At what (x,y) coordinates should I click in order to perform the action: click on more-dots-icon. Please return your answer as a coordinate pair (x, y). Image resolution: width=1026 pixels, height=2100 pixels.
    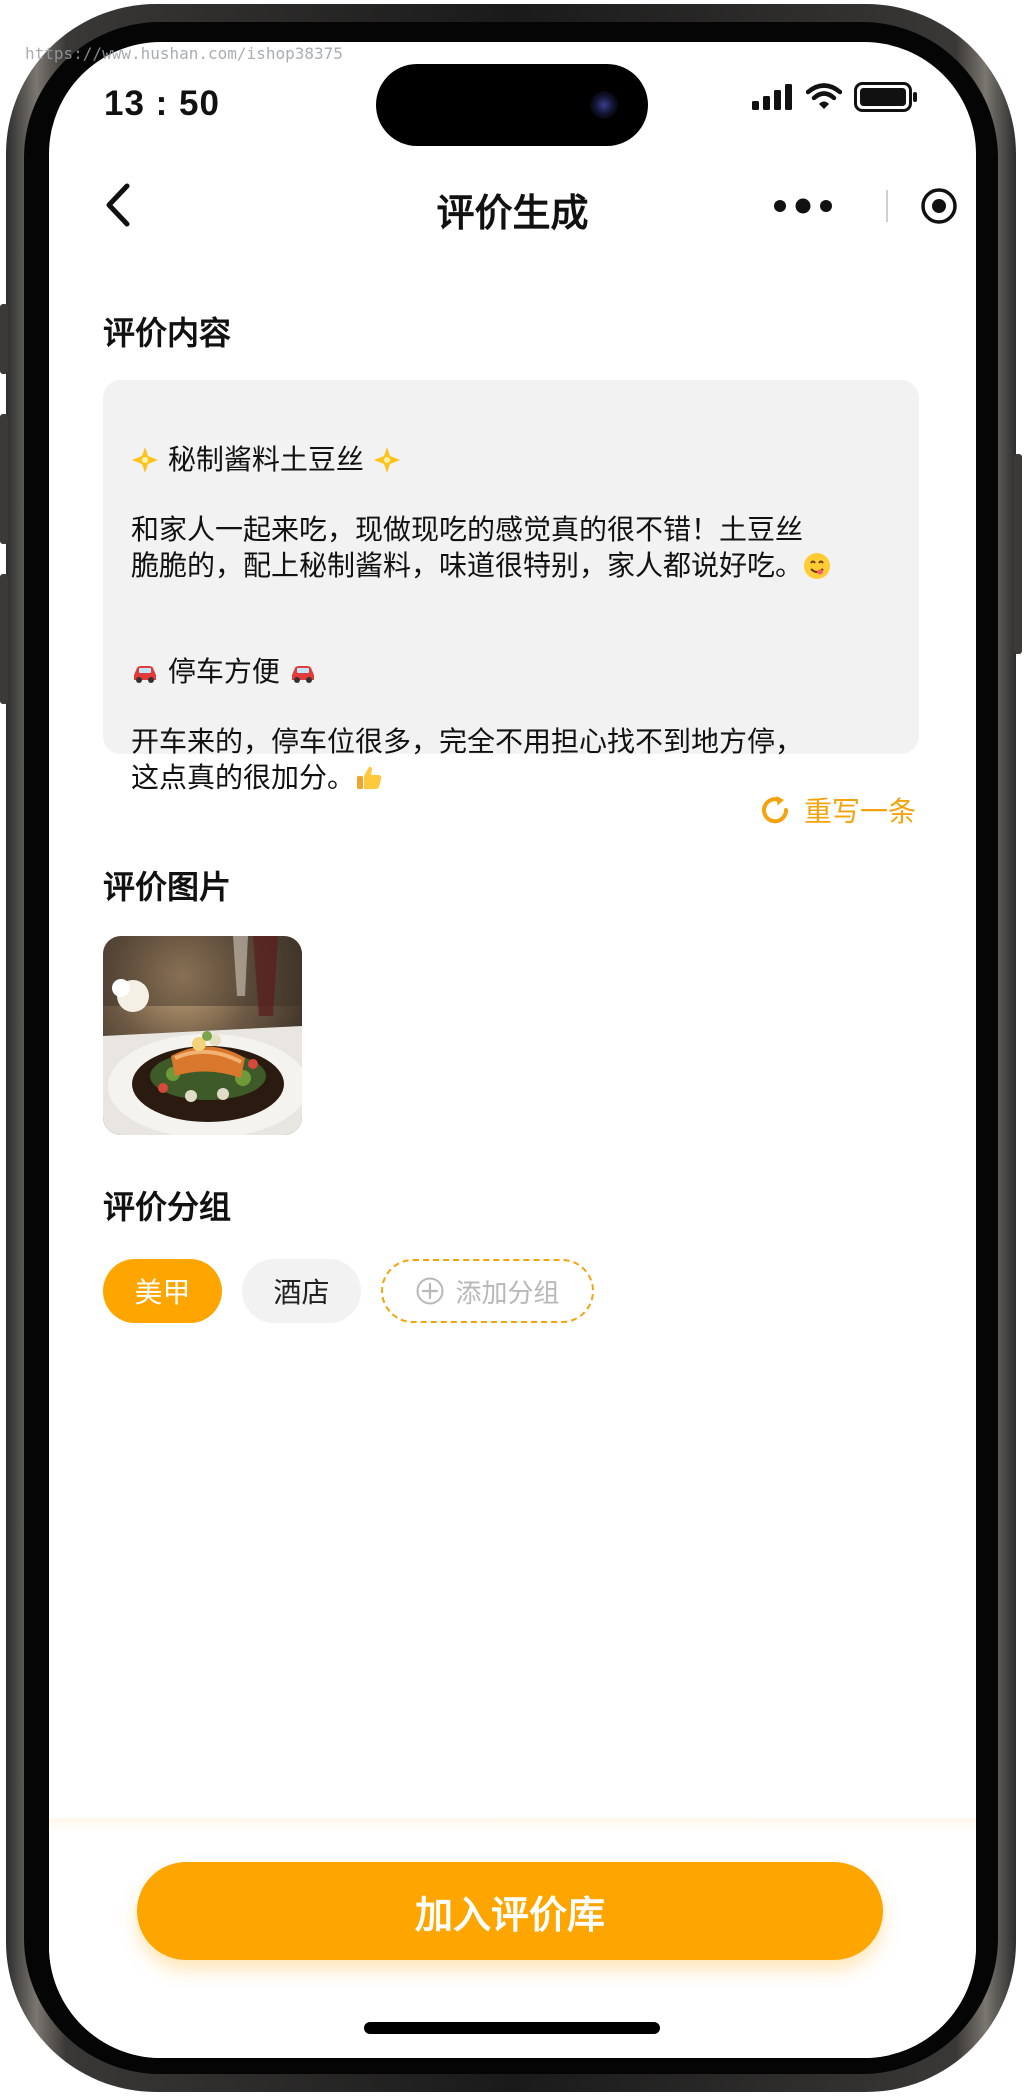
    Looking at the image, I should click on (803, 206).